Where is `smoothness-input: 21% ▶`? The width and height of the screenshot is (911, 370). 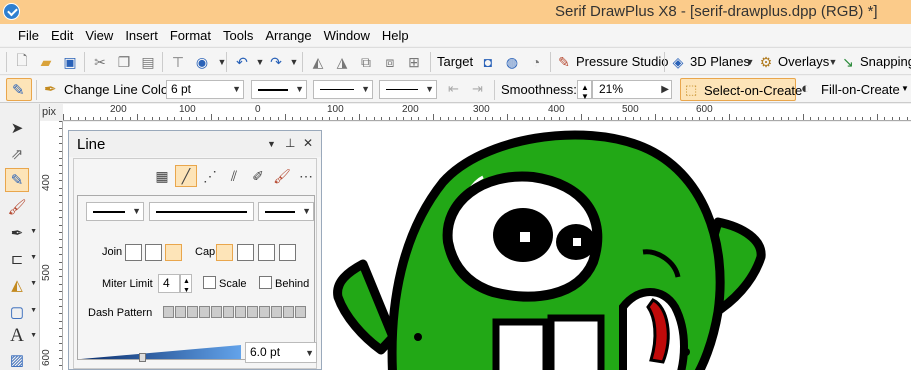
smoothness-input: 21% ▶ is located at coordinates (632, 89).